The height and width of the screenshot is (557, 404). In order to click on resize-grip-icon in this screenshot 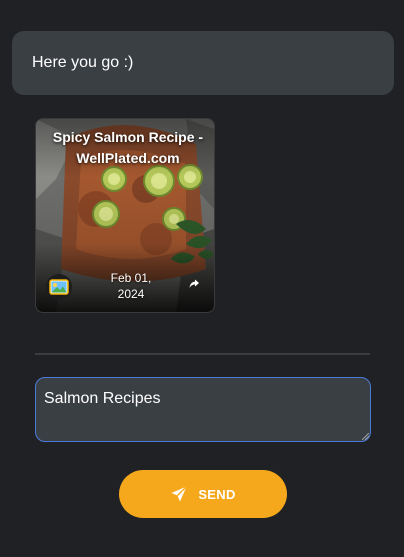, I will do `click(365, 436)`.